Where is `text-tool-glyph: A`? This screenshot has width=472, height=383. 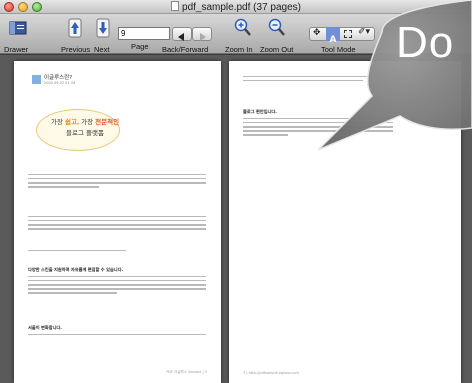 text-tool-glyph: A is located at coordinates (333, 40).